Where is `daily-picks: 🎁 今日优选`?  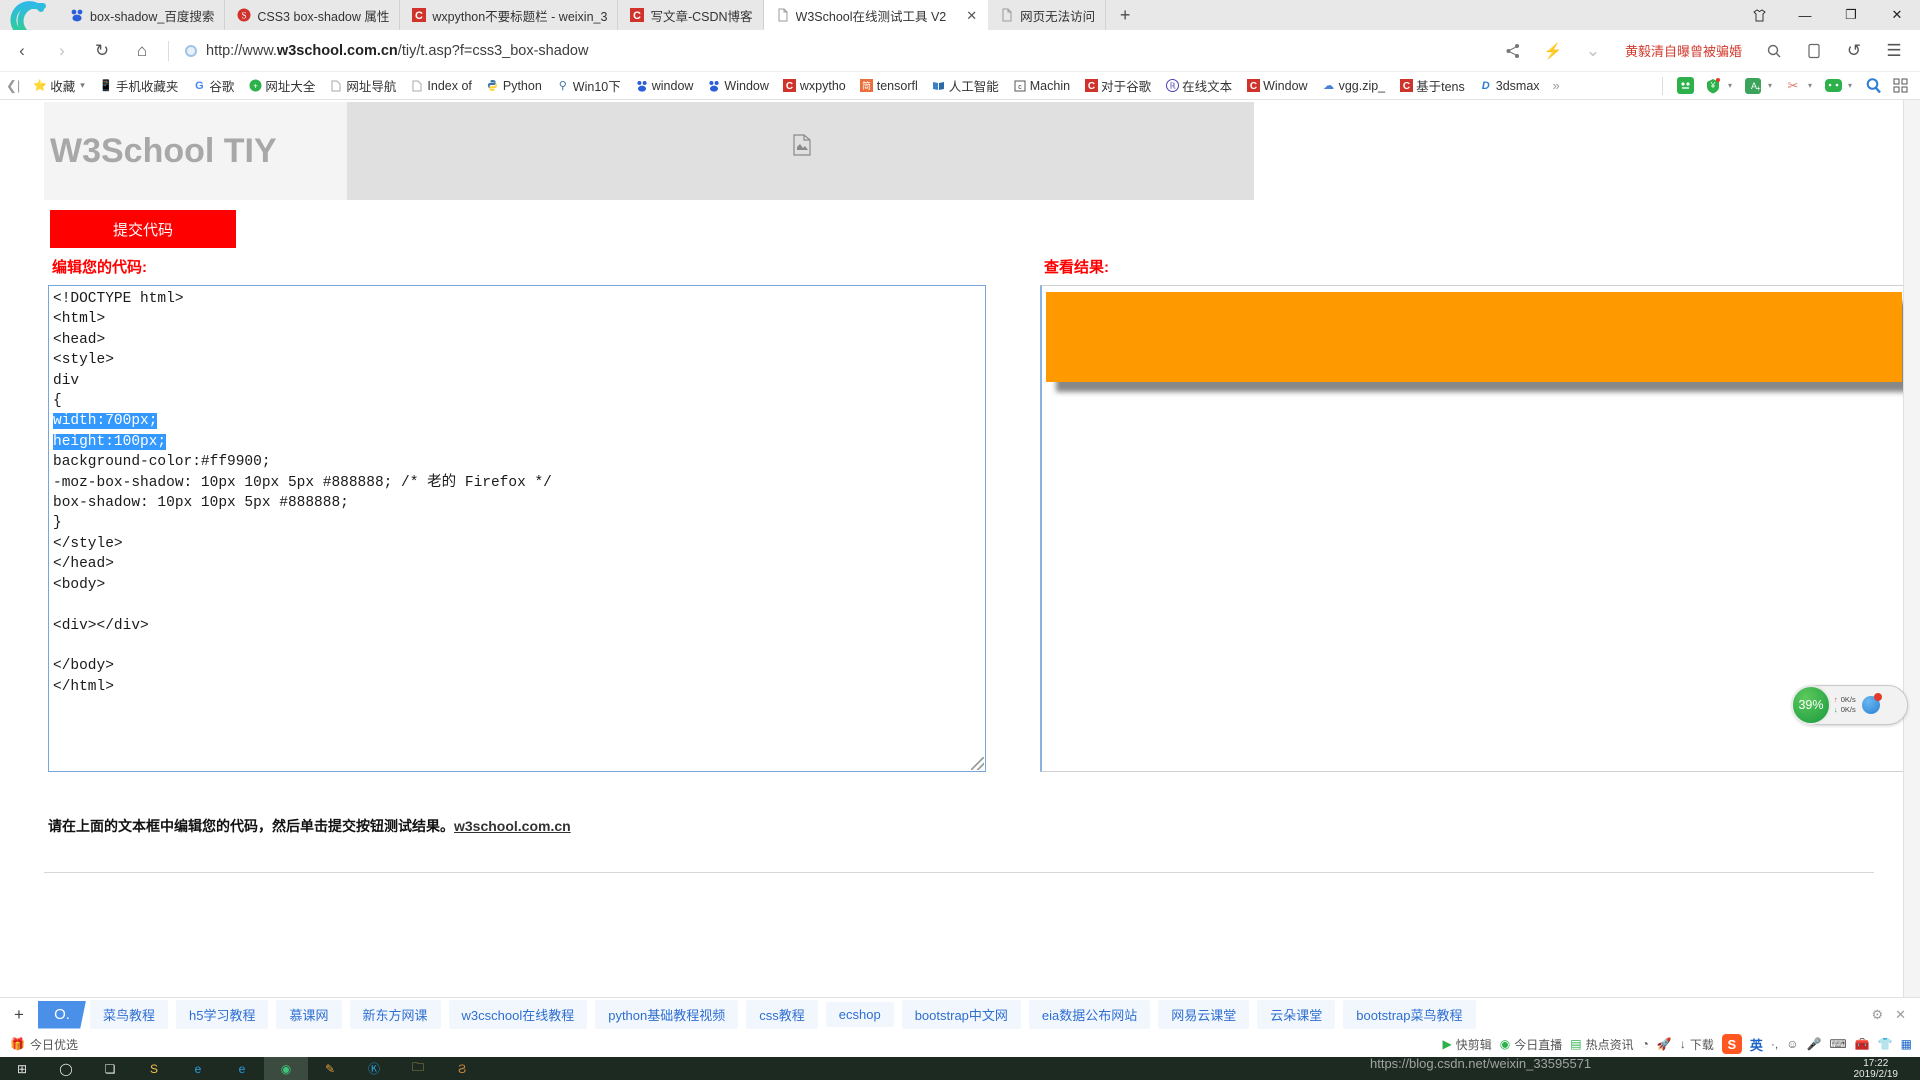 daily-picks: 🎁 今日优选 is located at coordinates (39, 1044).